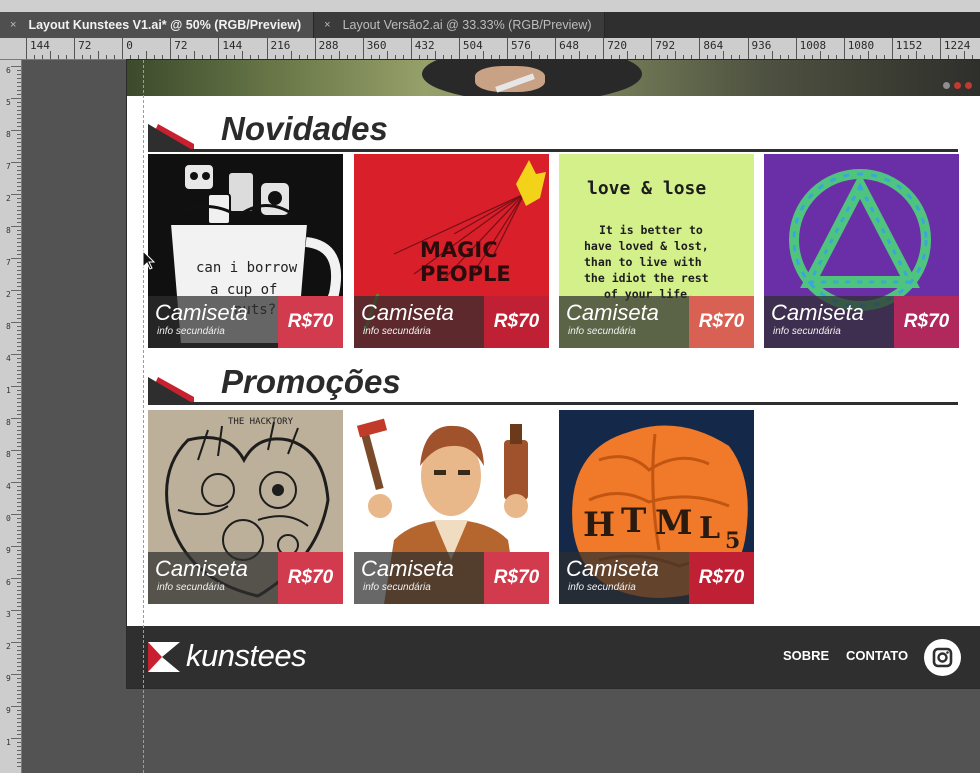  I want to click on kunstees-logo-icon, so click(164, 657).